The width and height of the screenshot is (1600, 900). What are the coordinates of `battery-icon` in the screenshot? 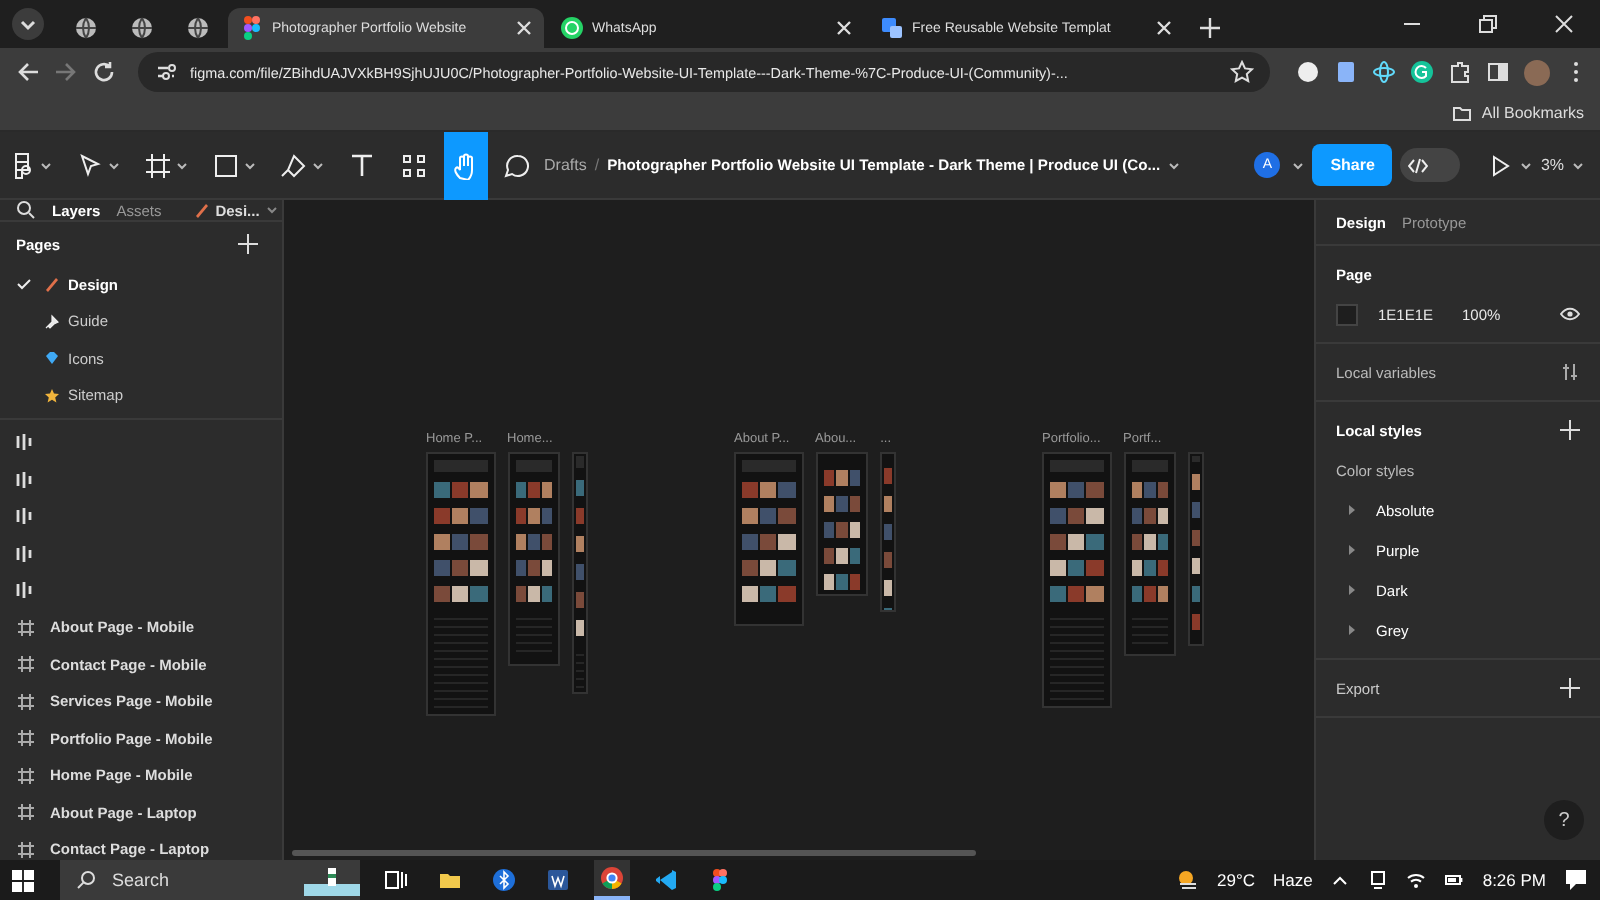 It's located at (1454, 880).